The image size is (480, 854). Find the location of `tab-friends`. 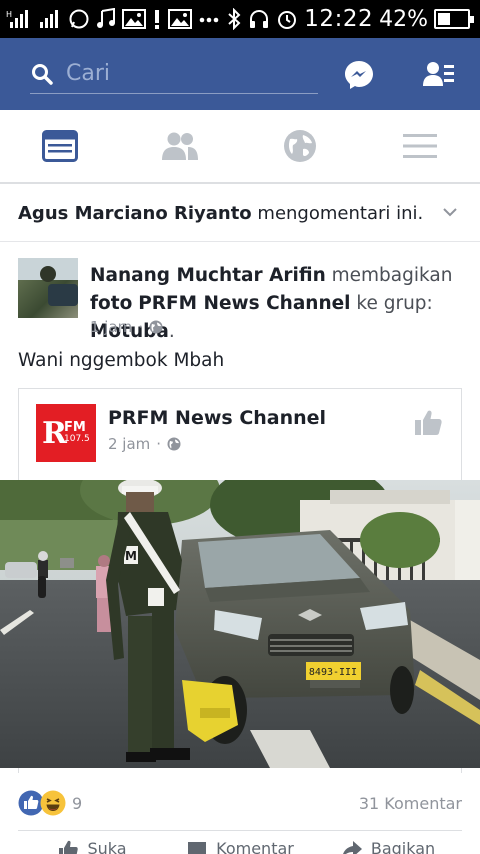

tab-friends is located at coordinates (180, 146).